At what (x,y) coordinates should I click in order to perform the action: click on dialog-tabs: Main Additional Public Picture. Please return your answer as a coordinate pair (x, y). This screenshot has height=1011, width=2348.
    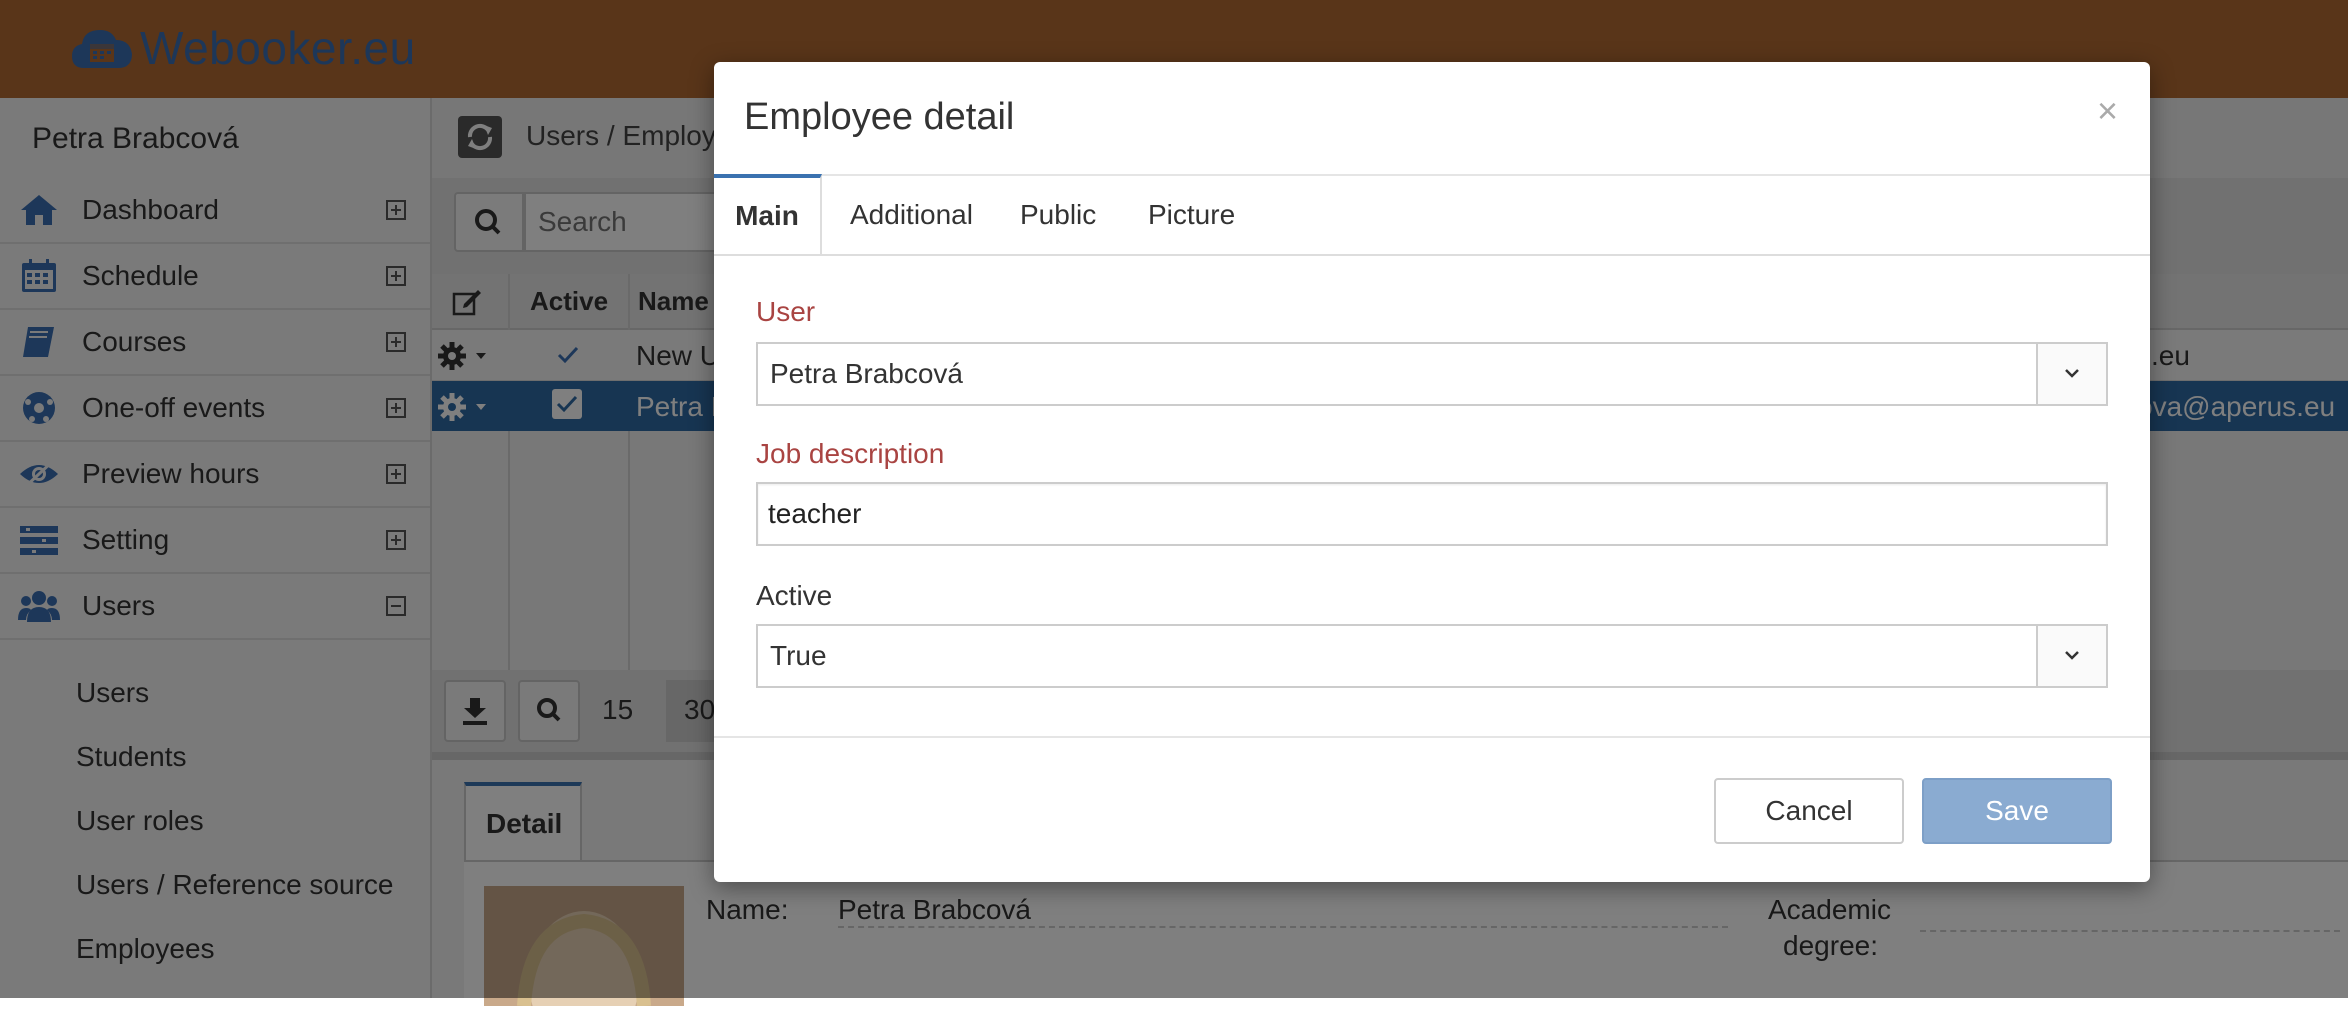
    Looking at the image, I should click on (1432, 215).